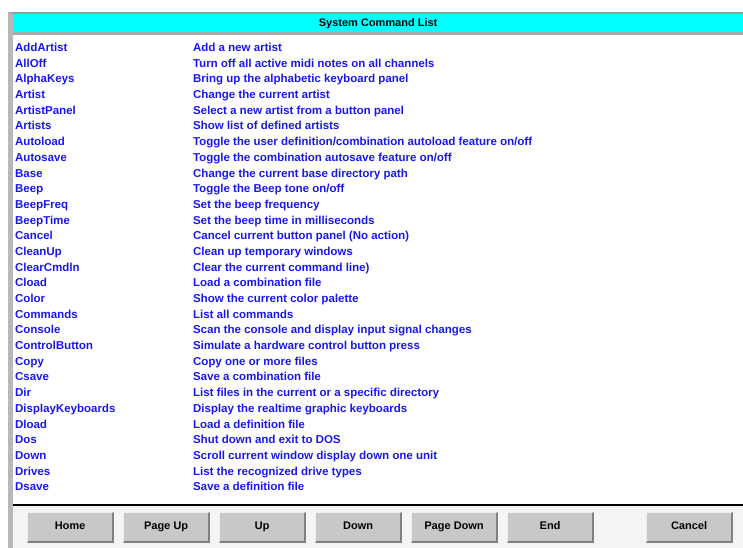 The width and height of the screenshot is (743, 548). What do you see at coordinates (301, 236) in the screenshot?
I see `command-description: Cancel current button panel (No action)` at bounding box center [301, 236].